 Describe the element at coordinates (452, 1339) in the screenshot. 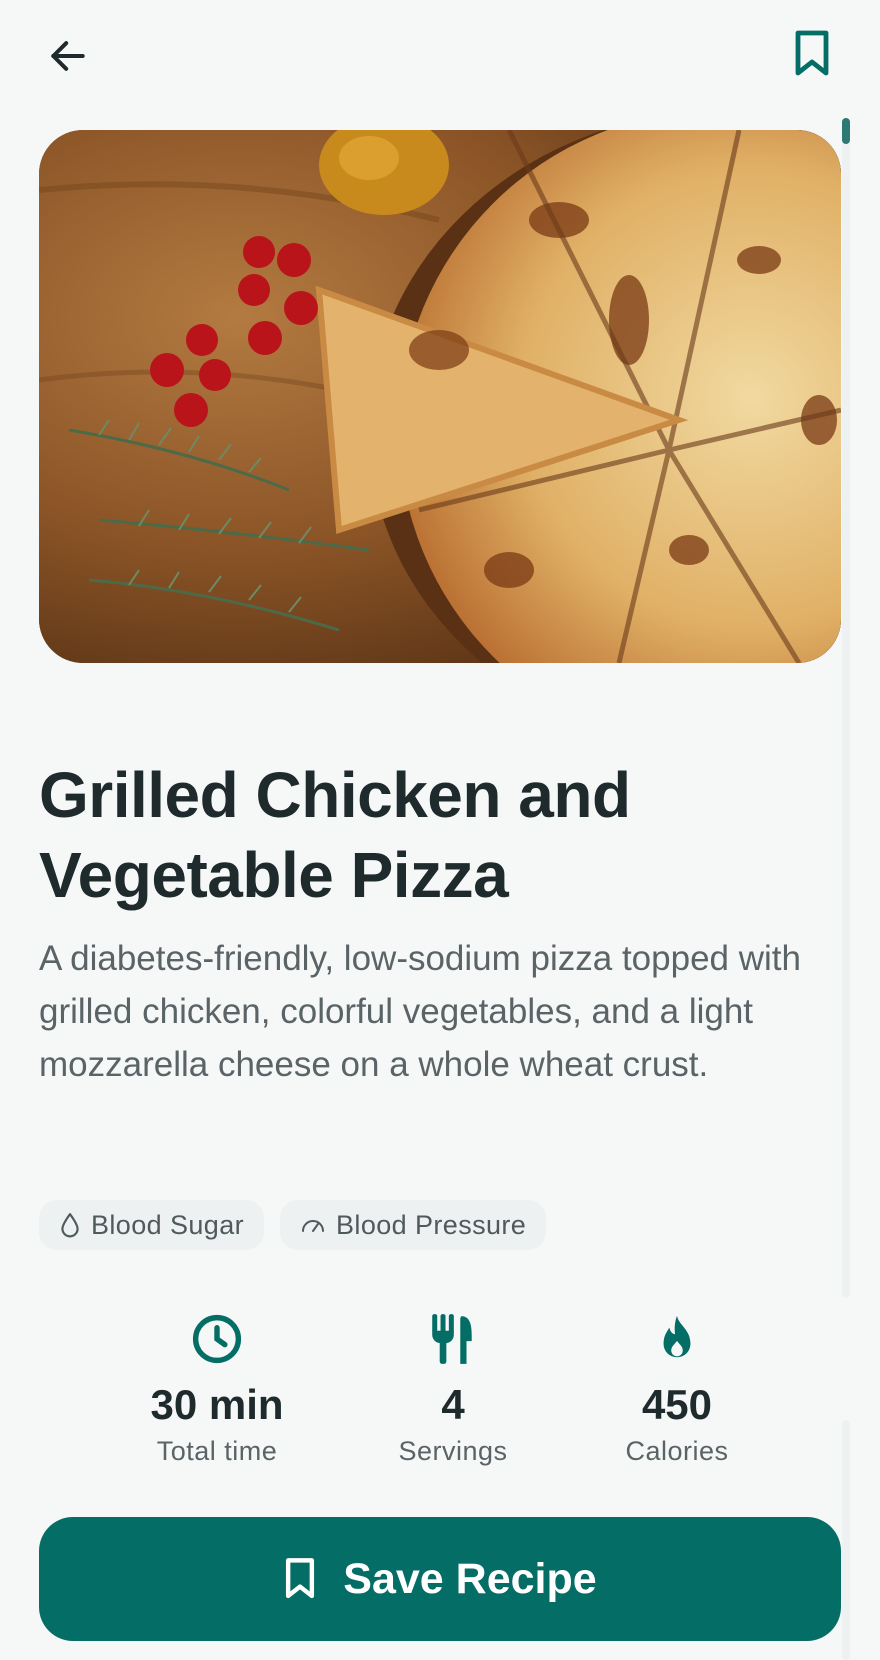

I see `utensils-icon` at that location.